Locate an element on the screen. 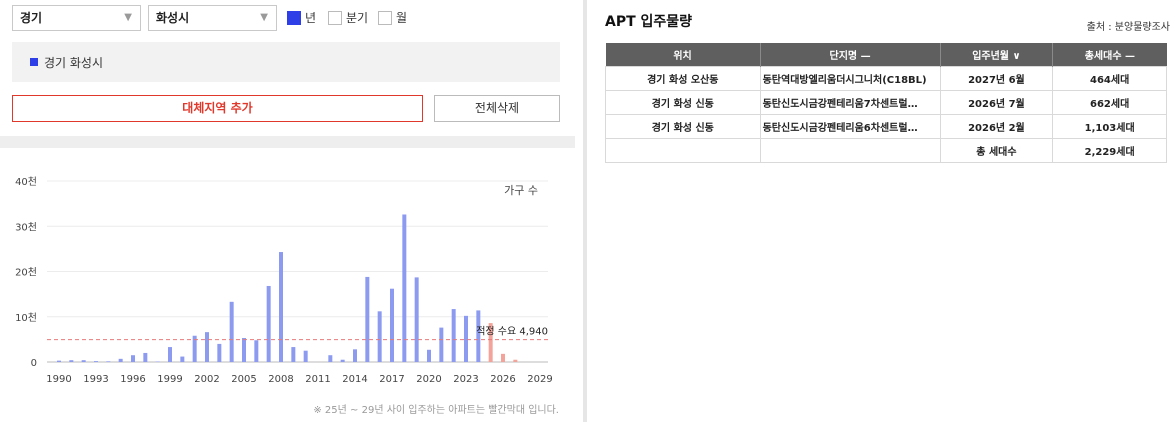 This screenshot has width=1175, height=422. delete-all-button: 전체삭제 is located at coordinates (497, 108).